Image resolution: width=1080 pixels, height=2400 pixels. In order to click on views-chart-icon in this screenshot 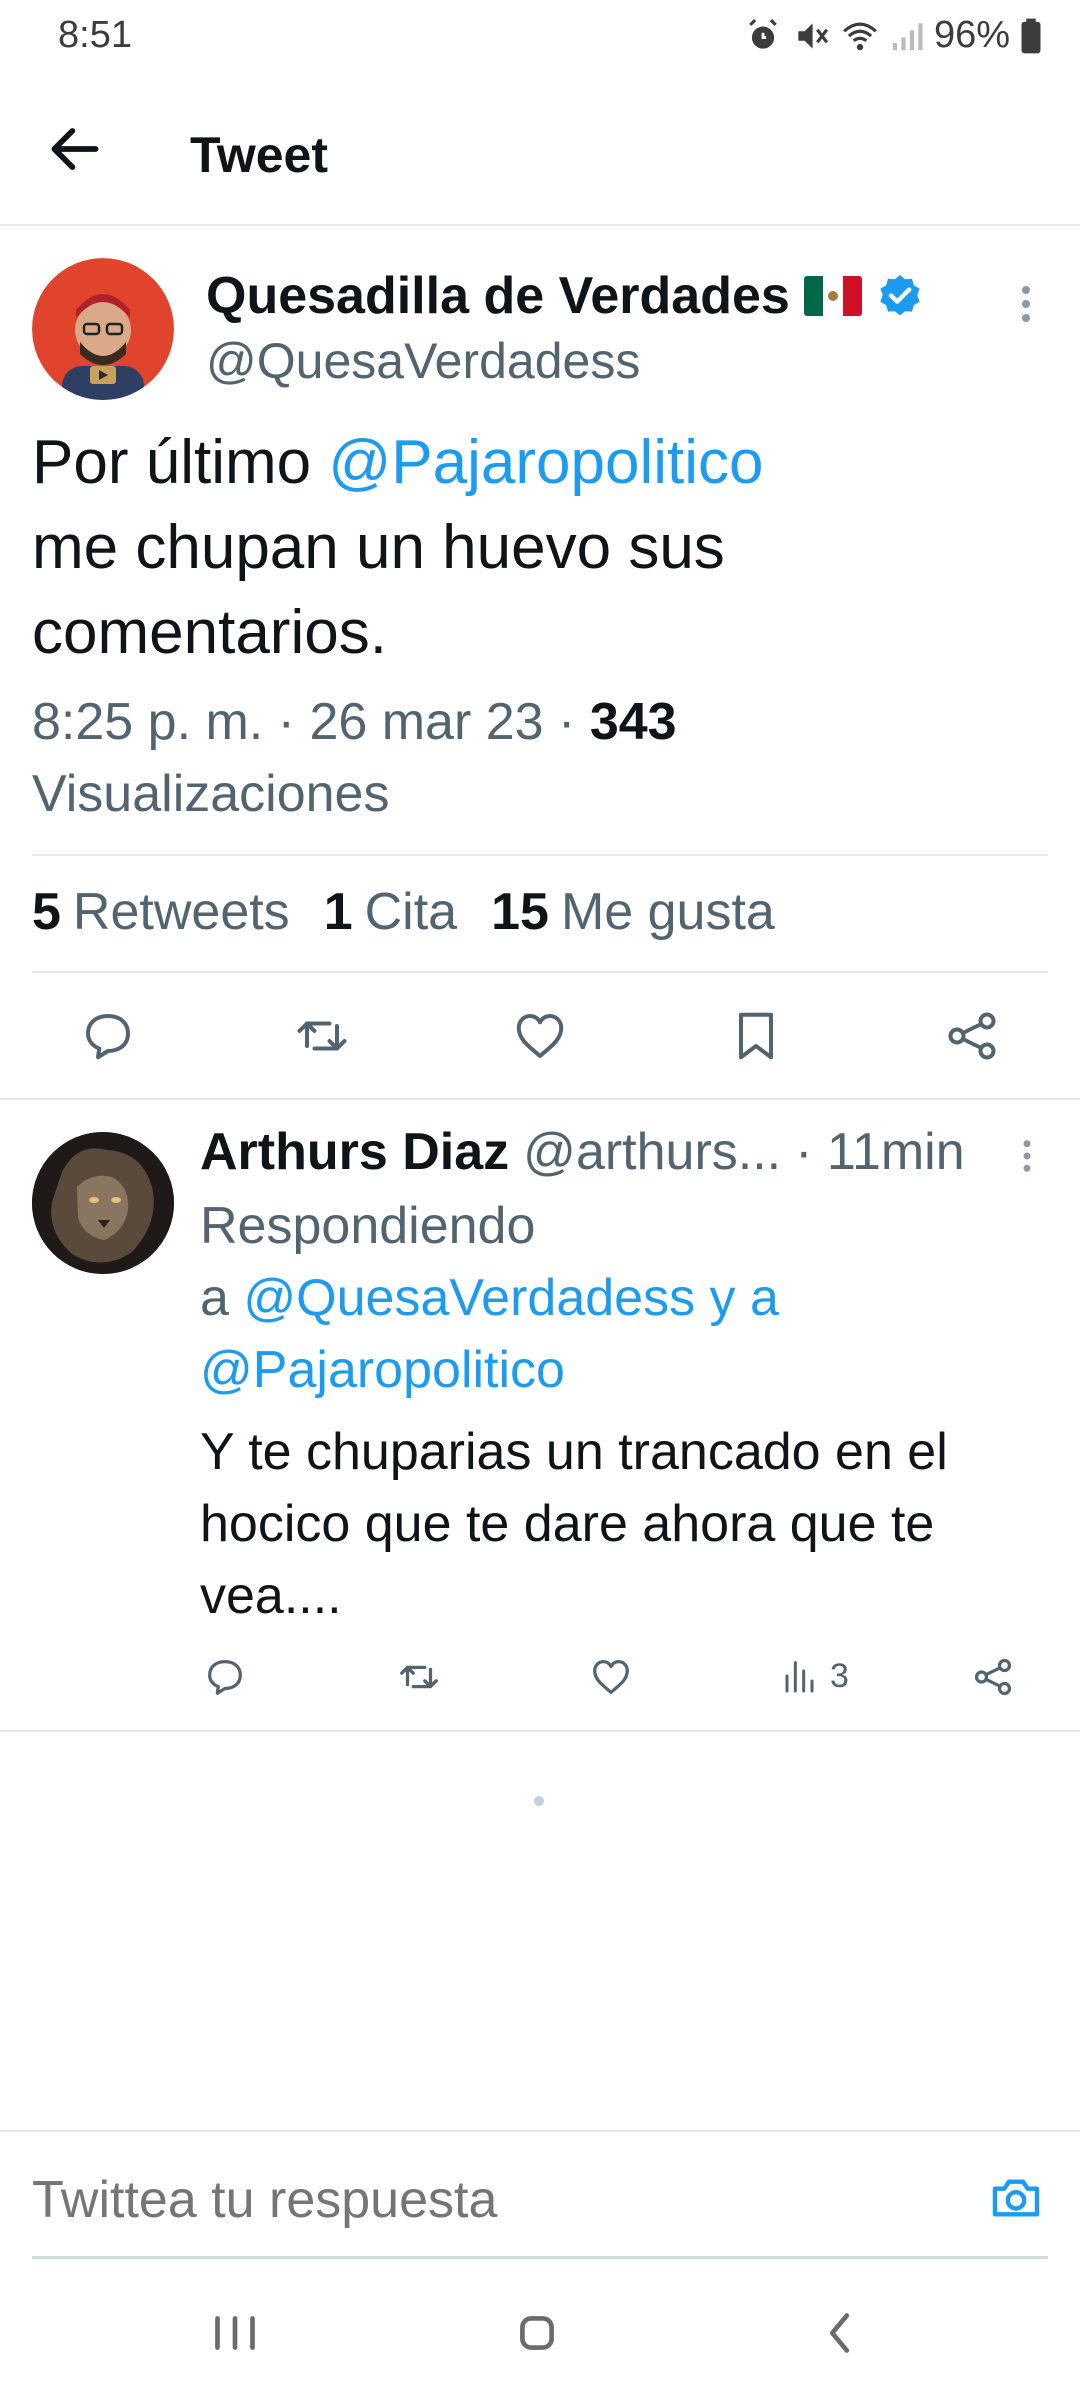, I will do `click(799, 1677)`.